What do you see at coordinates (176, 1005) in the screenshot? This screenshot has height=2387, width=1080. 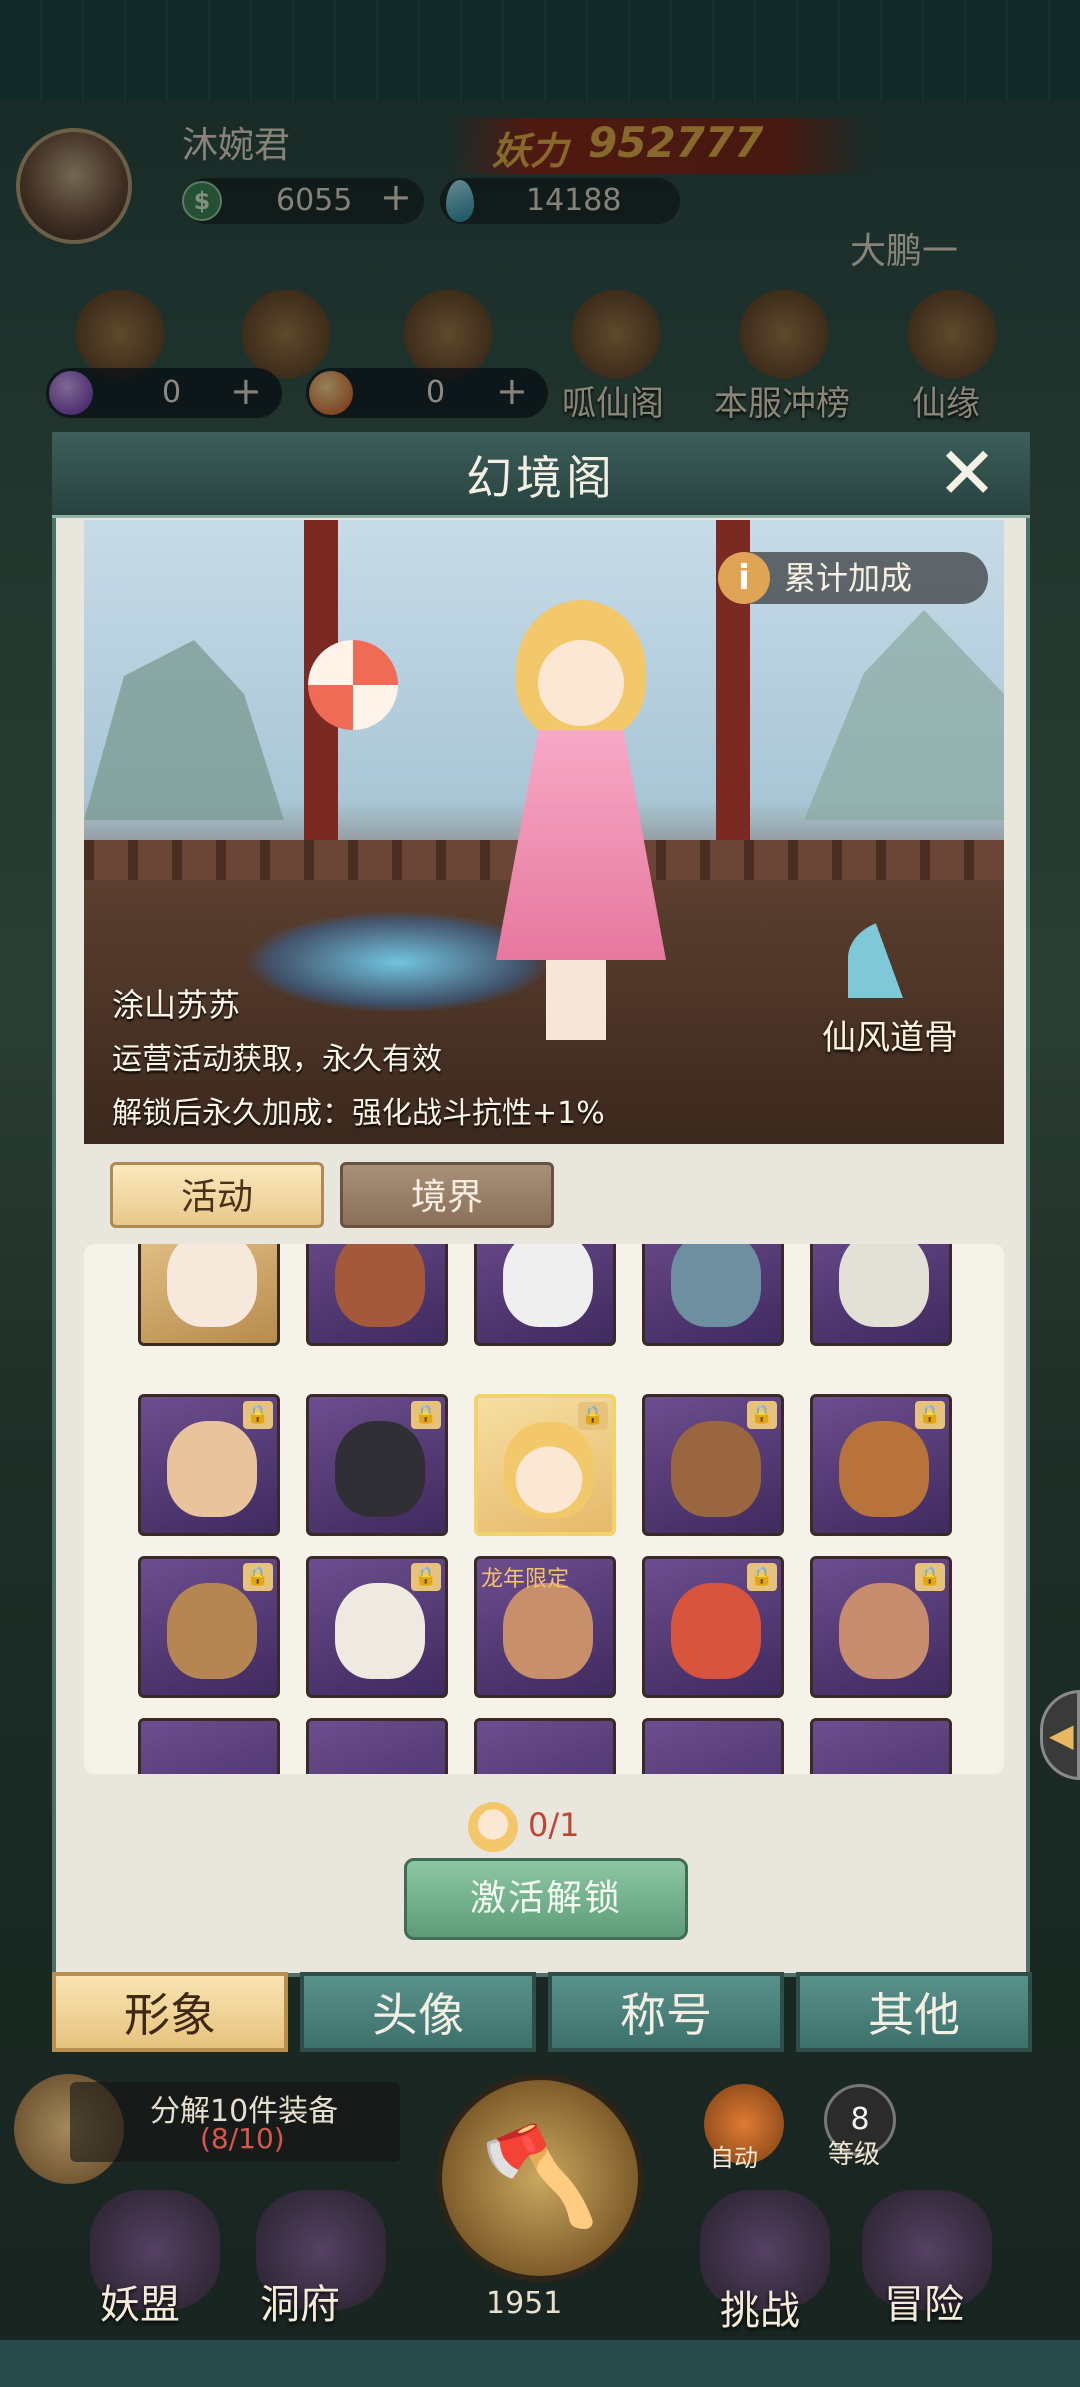 I see `skin-name: 涂山苏苏` at bounding box center [176, 1005].